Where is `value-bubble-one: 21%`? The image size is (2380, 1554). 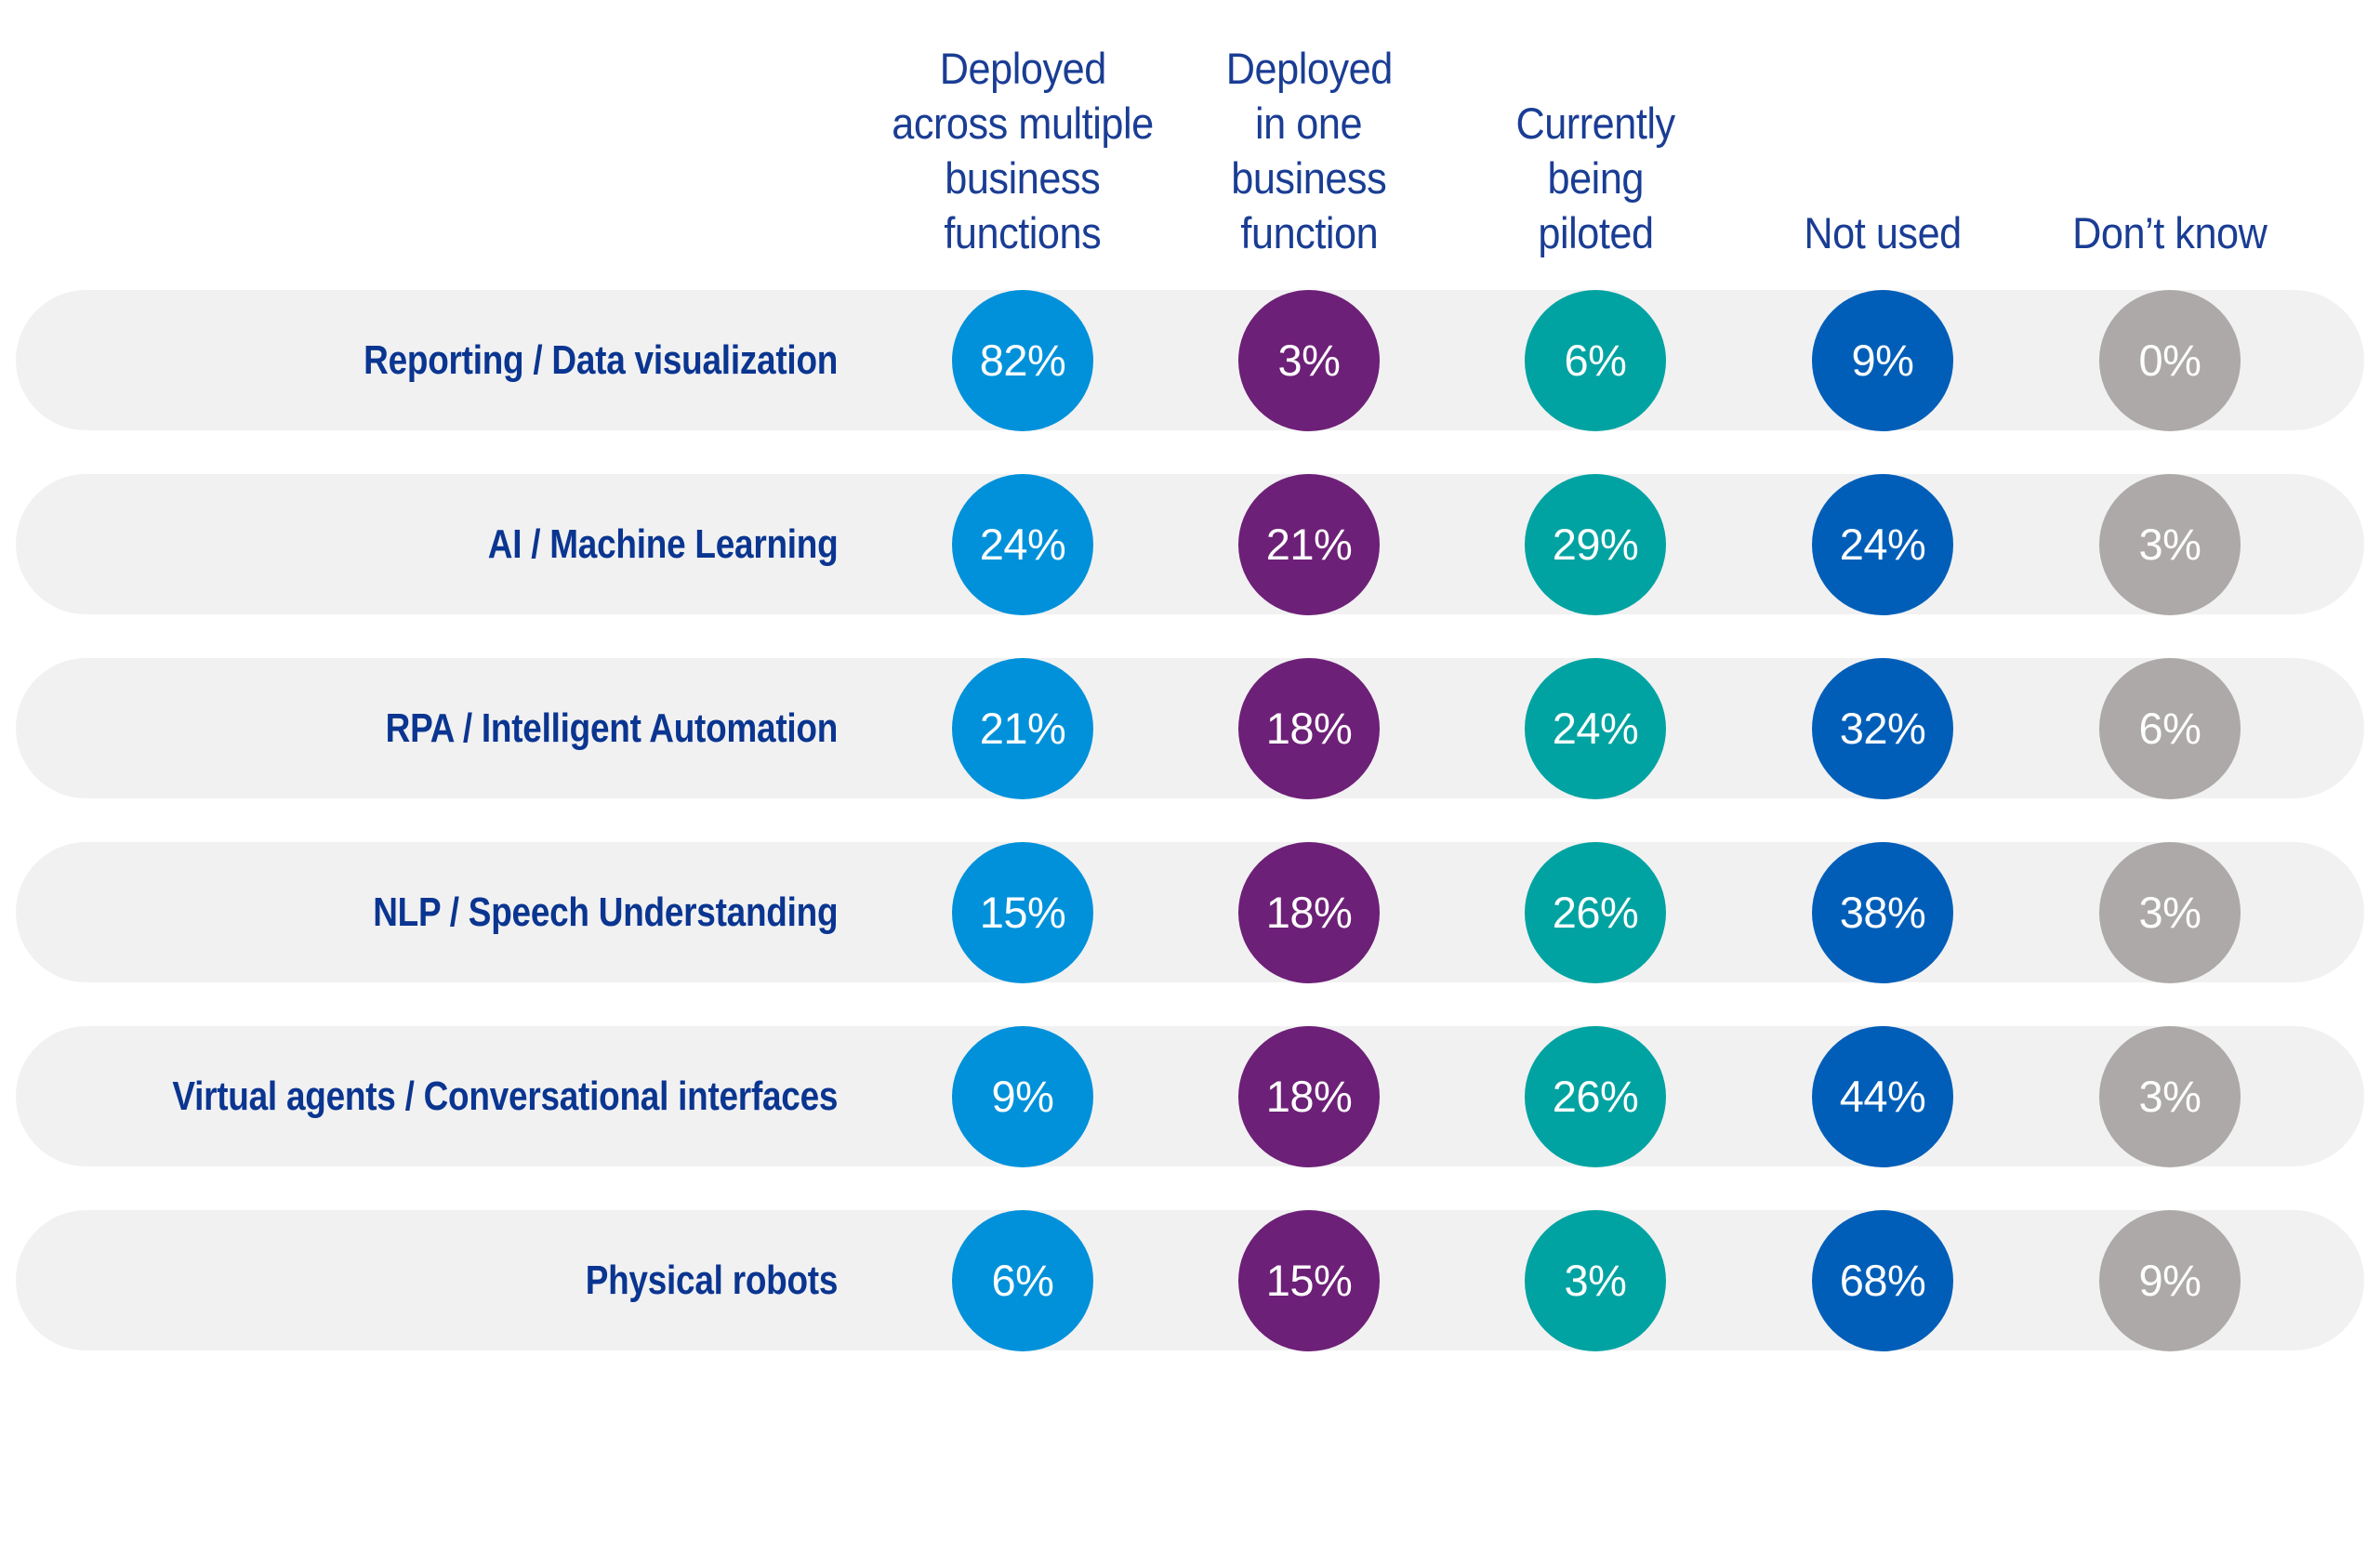
value-bubble-one: 21% is located at coordinates (1309, 544).